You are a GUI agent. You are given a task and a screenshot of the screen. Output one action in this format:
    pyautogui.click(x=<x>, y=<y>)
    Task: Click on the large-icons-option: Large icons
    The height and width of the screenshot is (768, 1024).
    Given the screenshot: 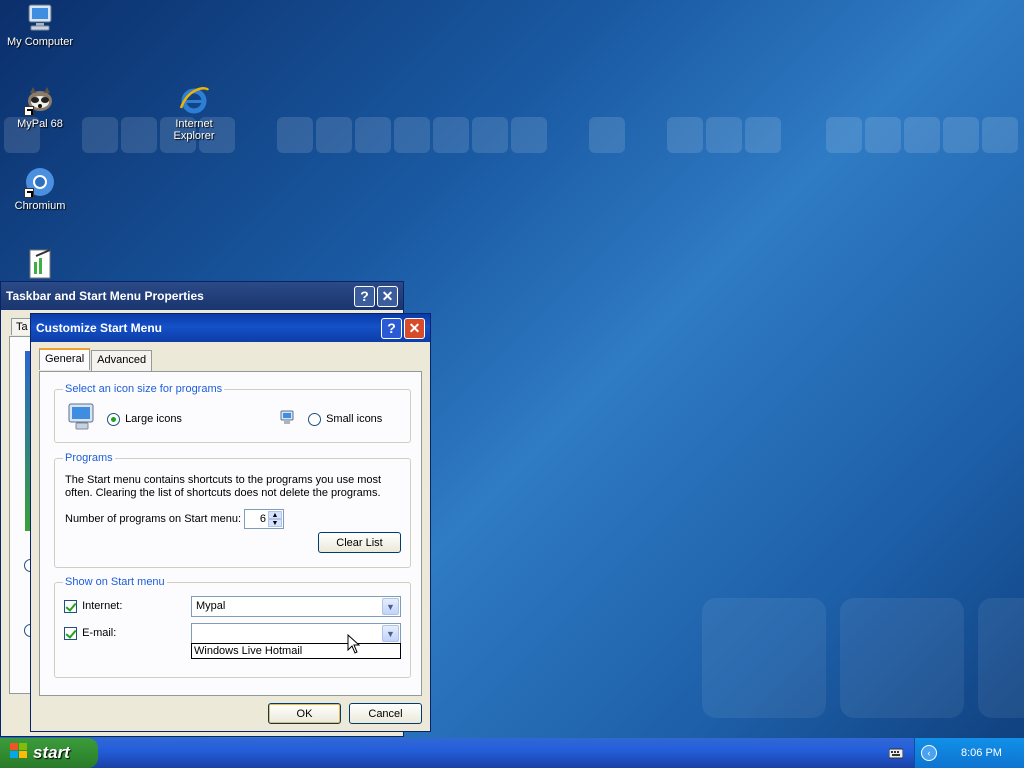 What is the action you would take?
    pyautogui.click(x=144, y=419)
    